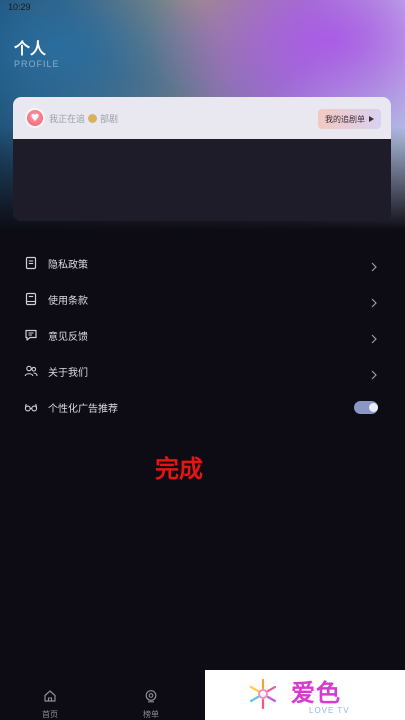  I want to click on menu-label-terms-of-use: 使用条款, so click(68, 301).